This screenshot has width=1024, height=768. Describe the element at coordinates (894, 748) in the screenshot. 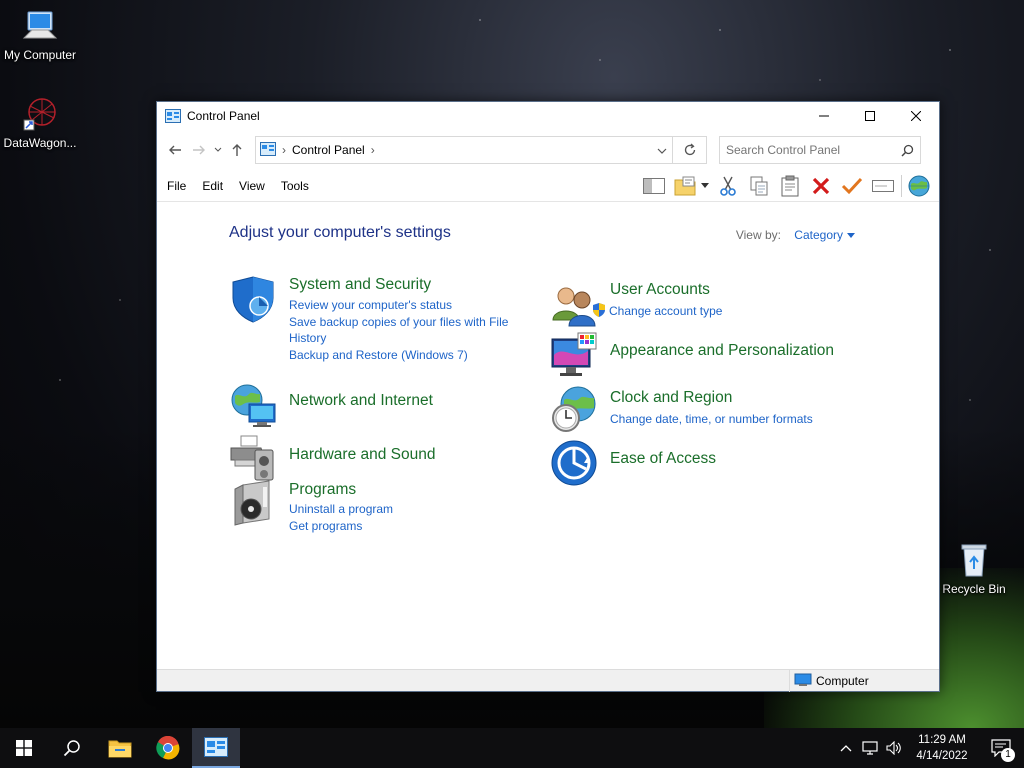

I see `volume-button` at that location.